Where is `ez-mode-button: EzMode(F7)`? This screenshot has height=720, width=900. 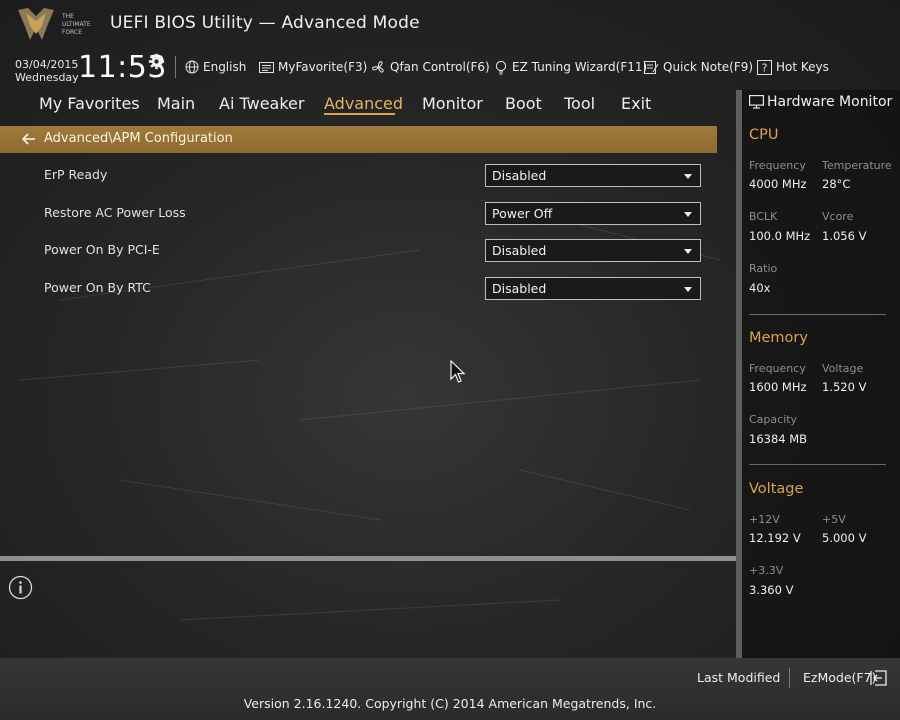 ez-mode-button: EzMode(F7) is located at coordinates (839, 677).